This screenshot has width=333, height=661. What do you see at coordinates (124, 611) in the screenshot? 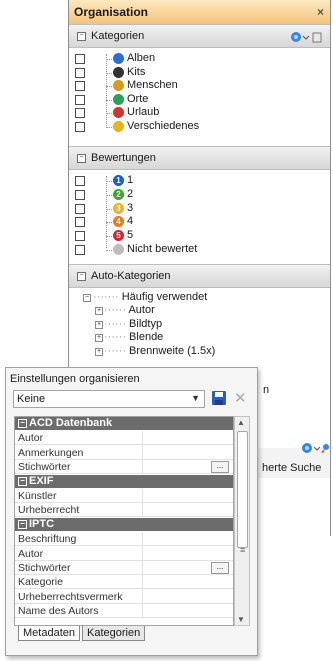
I see `metadata-row: Name des Autors` at bounding box center [124, 611].